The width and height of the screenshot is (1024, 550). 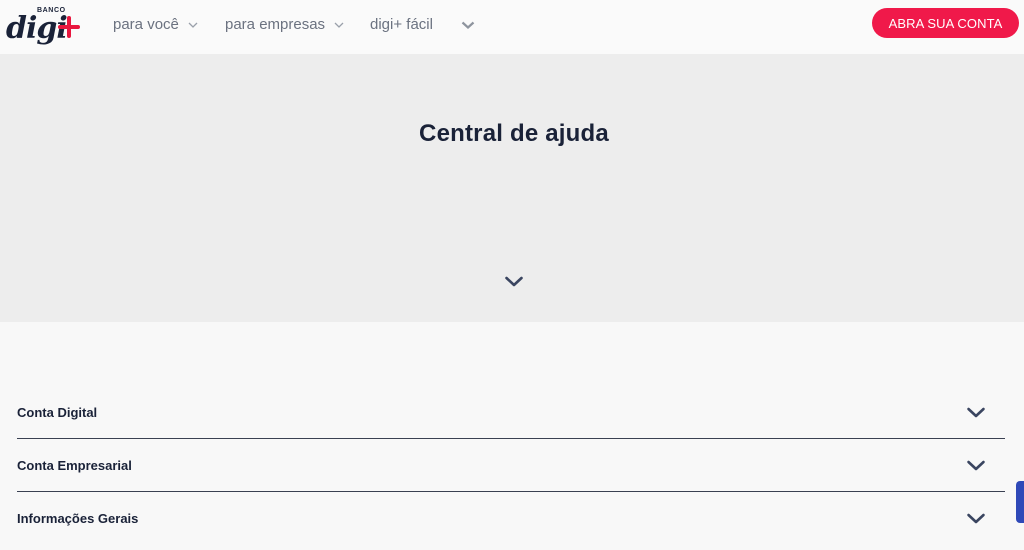 What do you see at coordinates (69, 27) in the screenshot?
I see `logo-plus-icon` at bounding box center [69, 27].